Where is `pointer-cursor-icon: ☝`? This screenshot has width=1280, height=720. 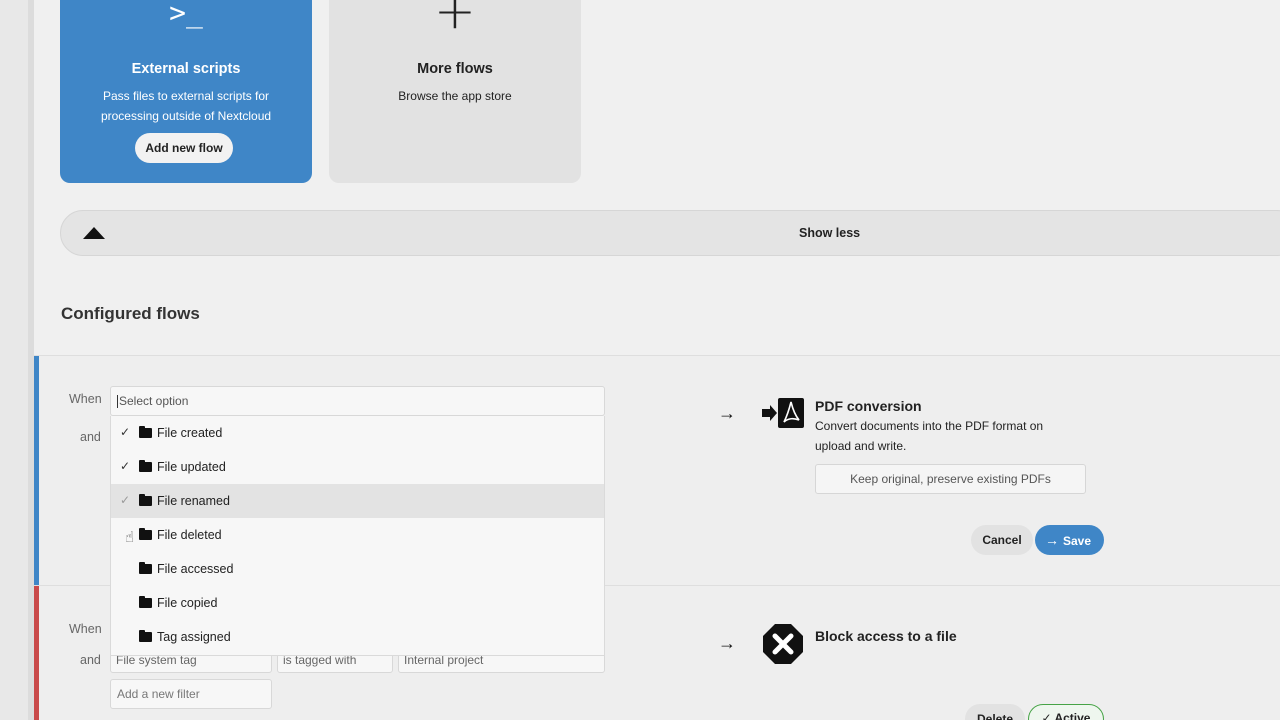 pointer-cursor-icon: ☝ is located at coordinates (130, 537).